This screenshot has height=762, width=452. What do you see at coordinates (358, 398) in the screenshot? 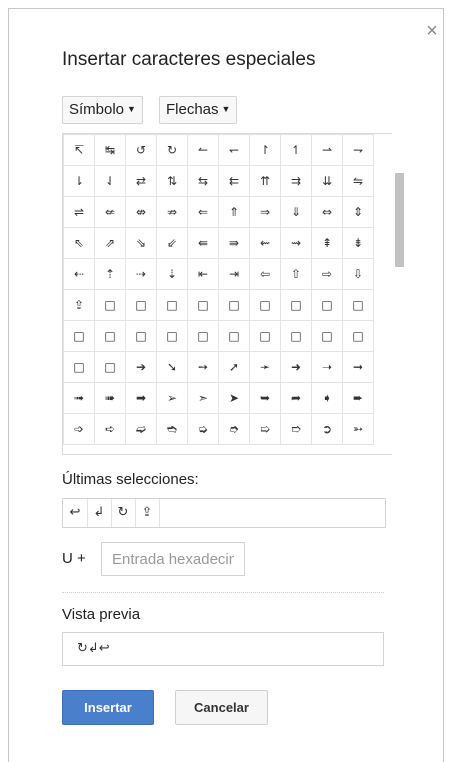
I see `character-cell: ➨` at bounding box center [358, 398].